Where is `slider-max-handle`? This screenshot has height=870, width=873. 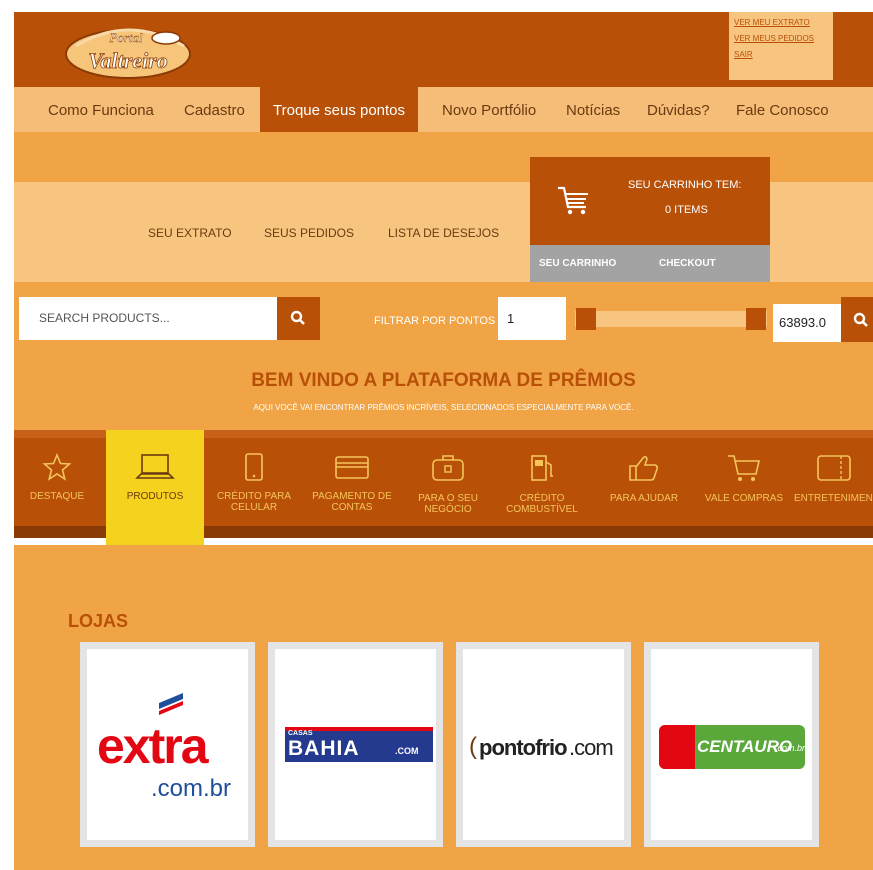 slider-max-handle is located at coordinates (756, 319).